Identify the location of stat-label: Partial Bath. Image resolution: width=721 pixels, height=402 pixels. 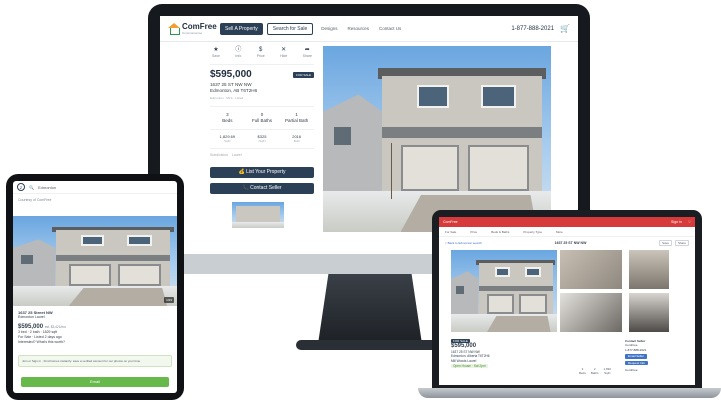
(297, 120).